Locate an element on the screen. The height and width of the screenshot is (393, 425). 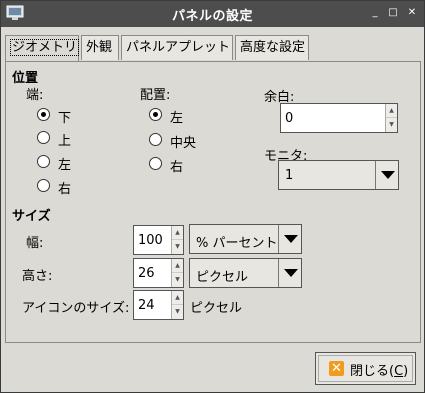
tab-appearance: 外観 is located at coordinates (100, 47).